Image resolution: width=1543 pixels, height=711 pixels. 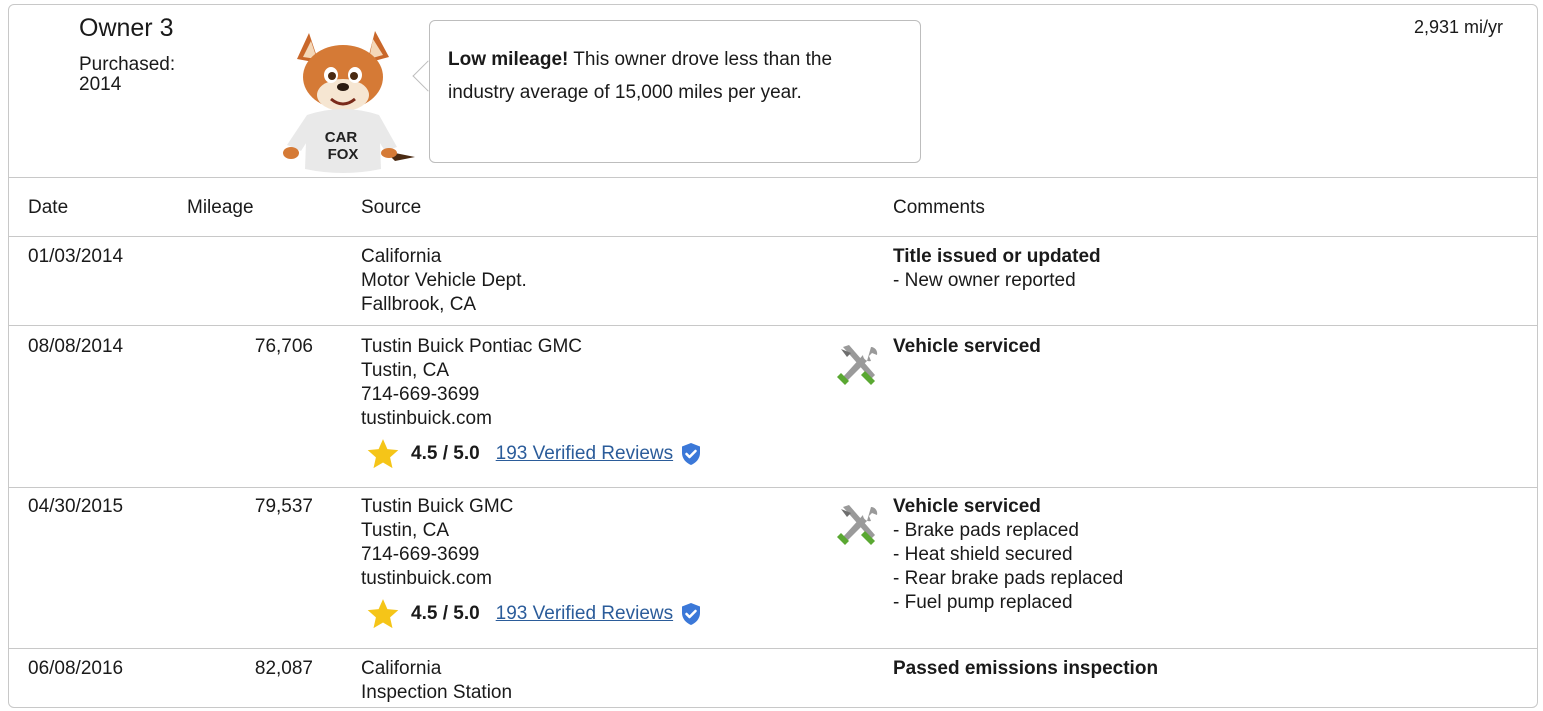 I want to click on source-name: Tustin Buick Pontiac GMC, so click(x=472, y=346).